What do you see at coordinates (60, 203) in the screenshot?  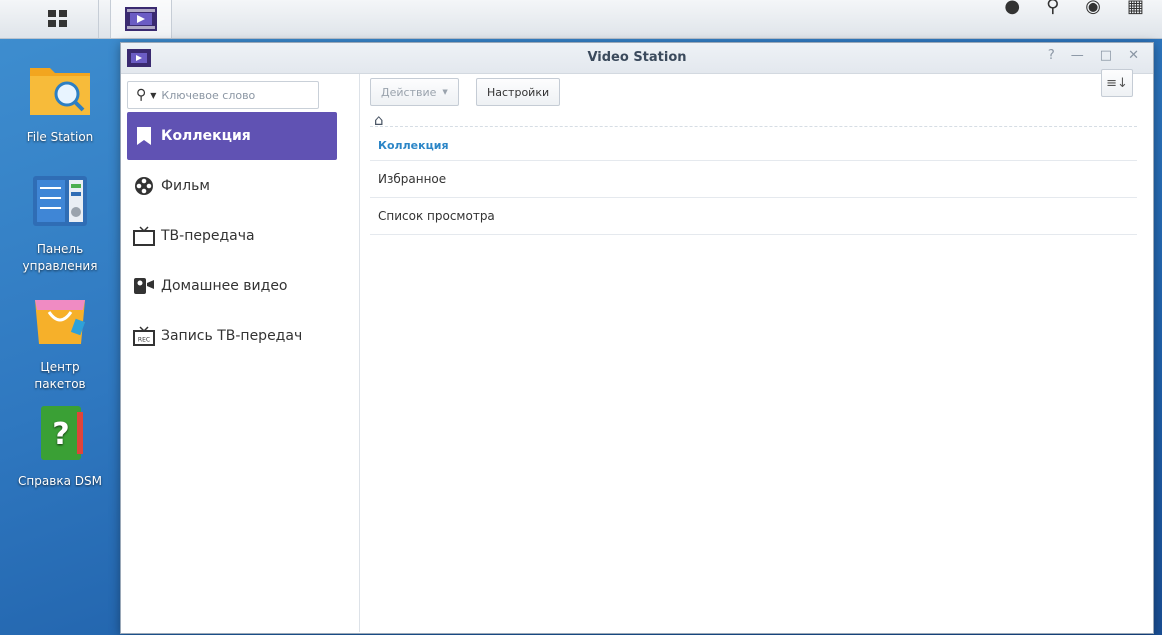 I see `control-panel-icon` at bounding box center [60, 203].